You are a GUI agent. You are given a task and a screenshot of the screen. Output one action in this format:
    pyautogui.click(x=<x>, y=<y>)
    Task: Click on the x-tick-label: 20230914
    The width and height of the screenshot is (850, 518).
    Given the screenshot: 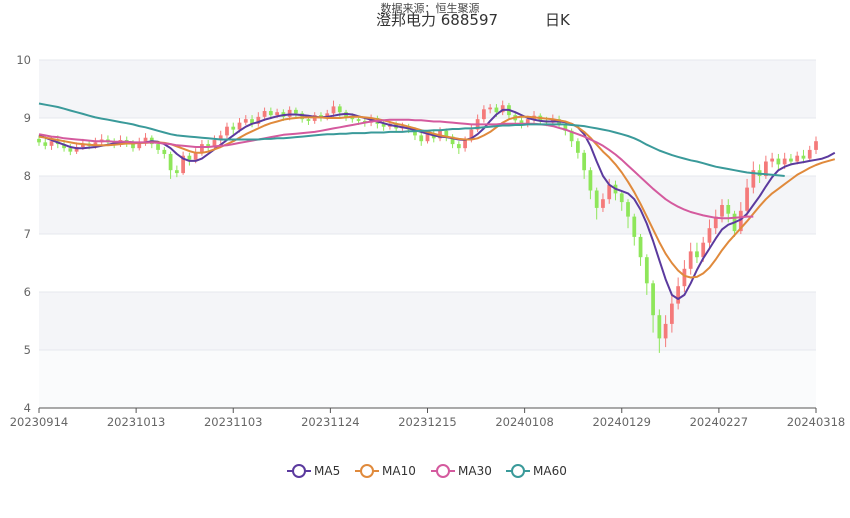 What is the action you would take?
    pyautogui.click(x=39, y=422)
    